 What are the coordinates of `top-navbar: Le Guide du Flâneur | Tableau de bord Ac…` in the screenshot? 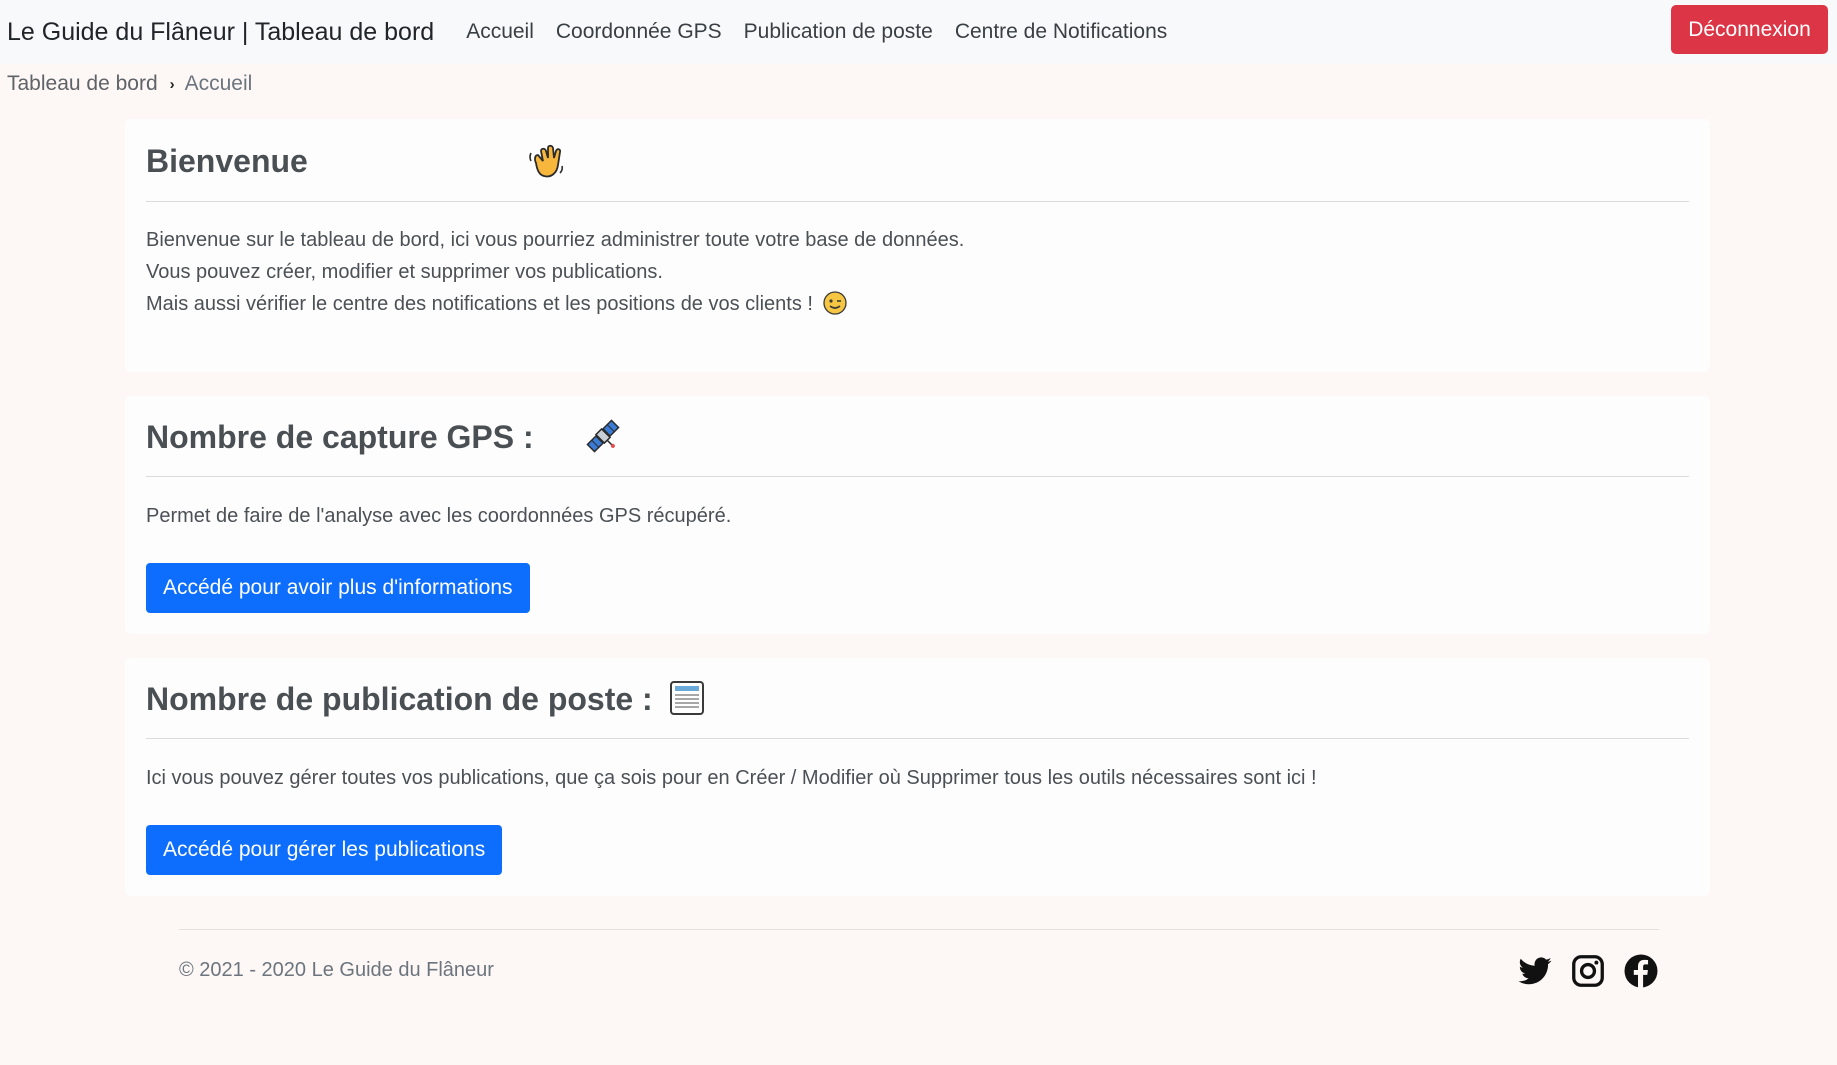 It's located at (918, 32).